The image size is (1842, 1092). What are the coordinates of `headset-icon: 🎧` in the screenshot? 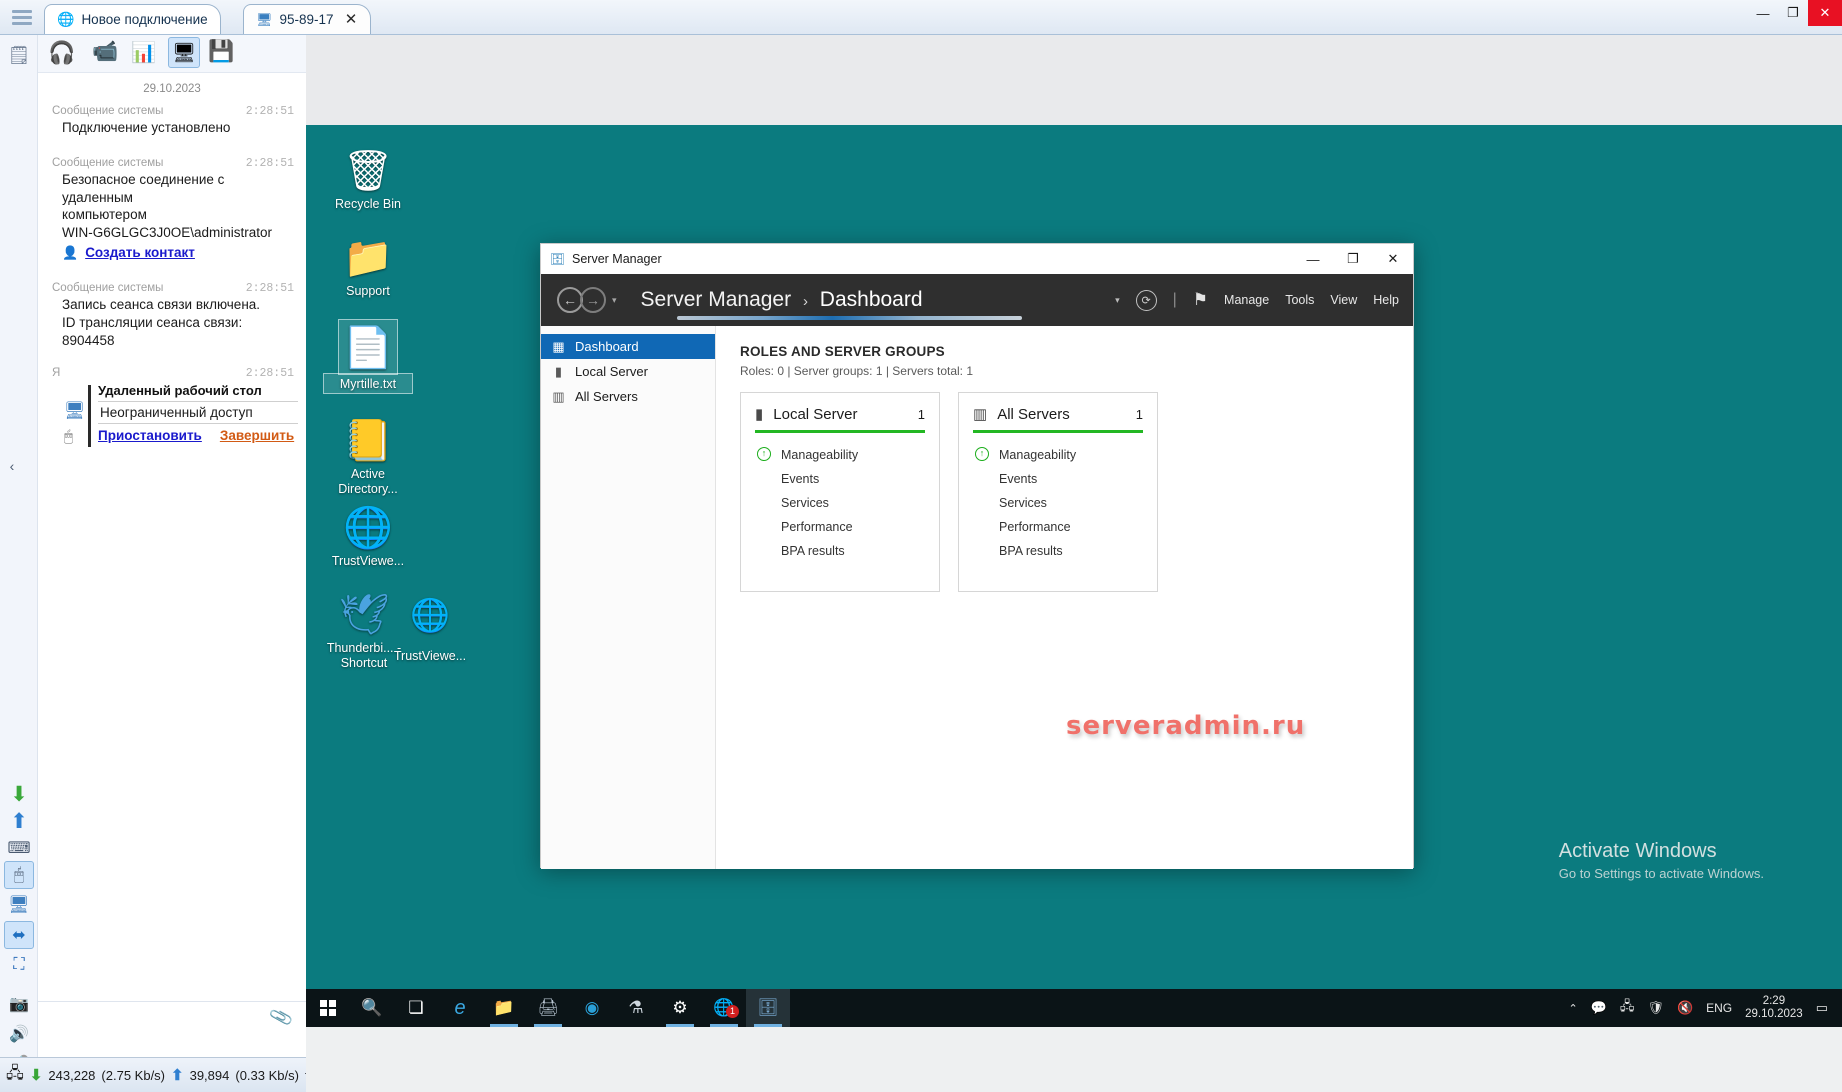 It's located at (61, 53).